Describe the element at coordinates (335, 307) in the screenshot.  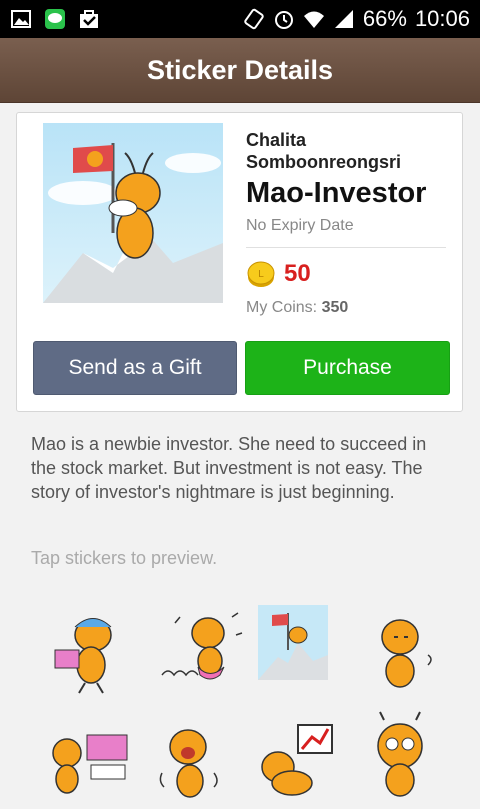
I see `my-coins-value: 350` at that location.